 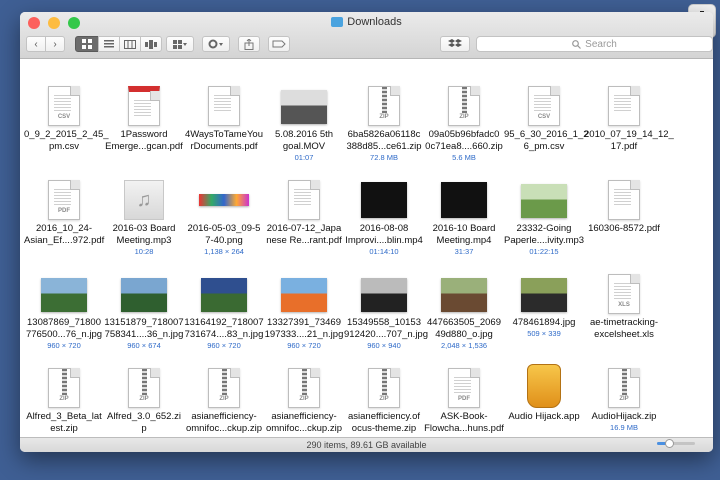 I want to click on file-thumbnail: XLS, so click(x=624, y=281).